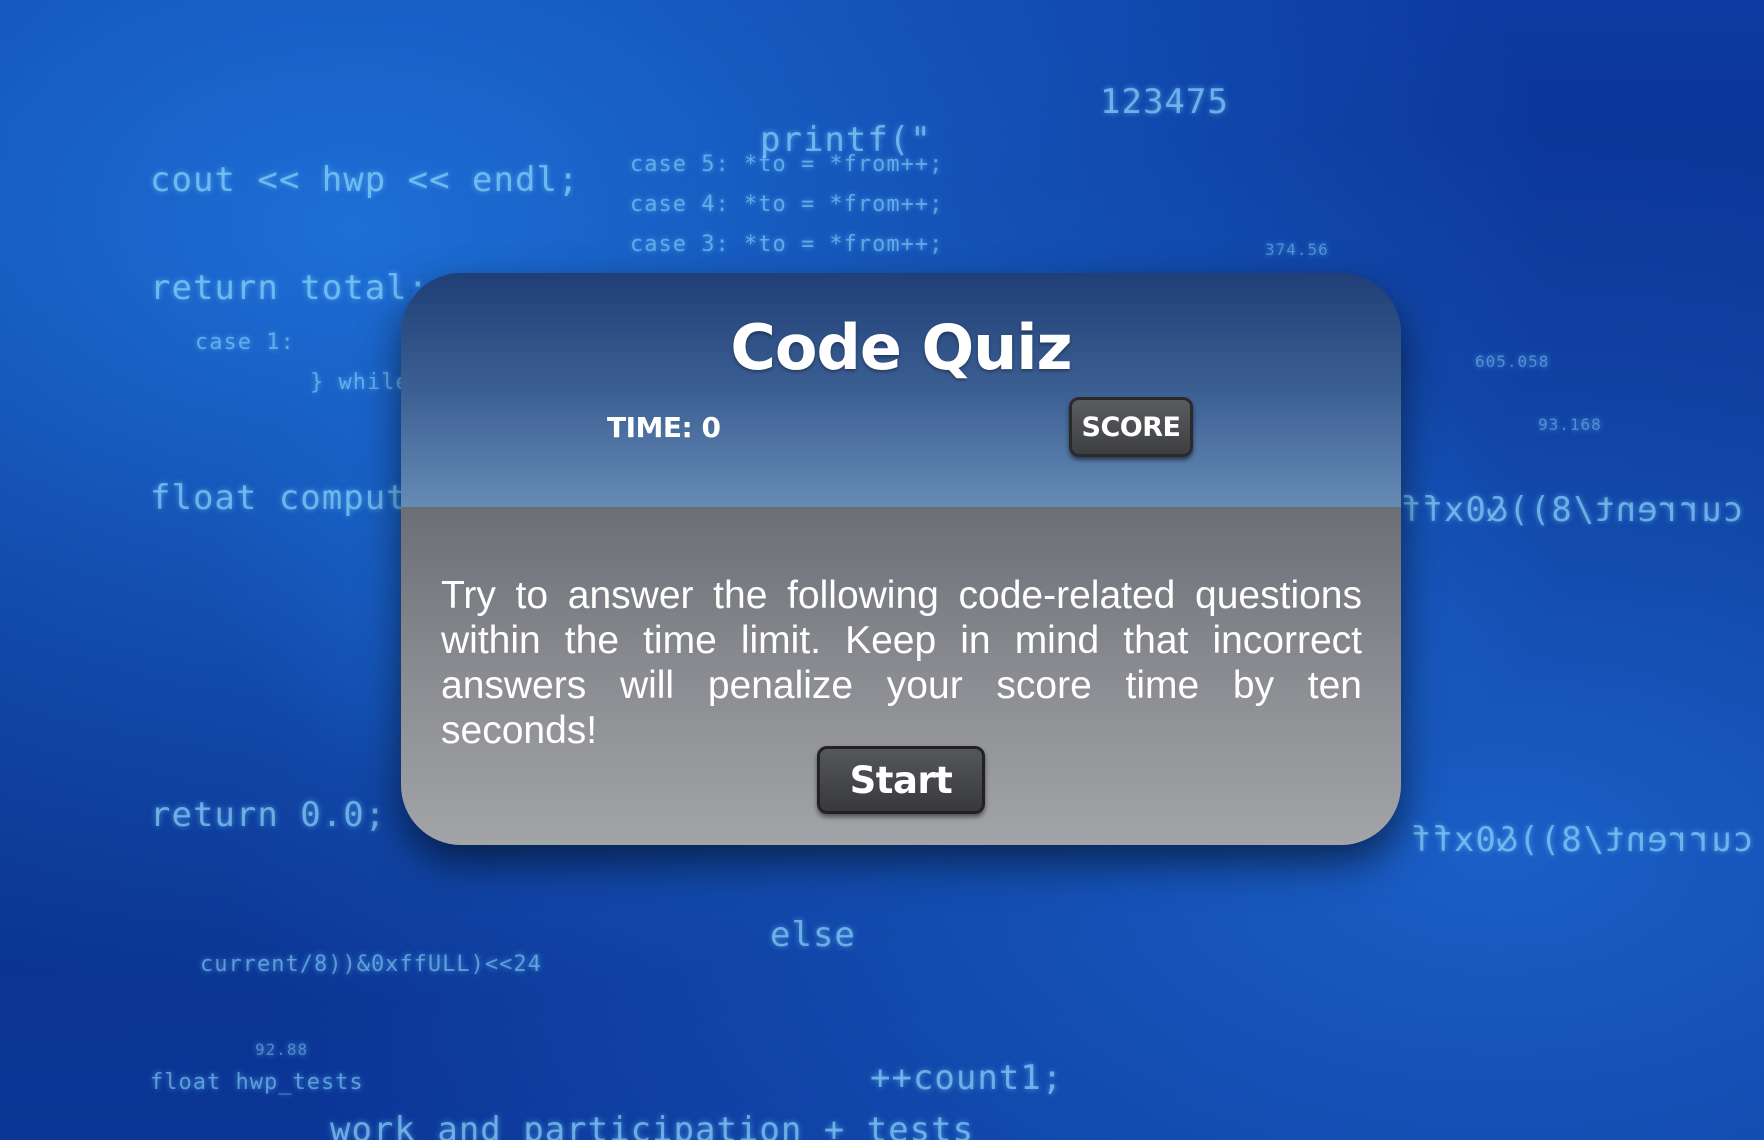 Image resolution: width=1764 pixels, height=1140 pixels. What do you see at coordinates (1512, 361) in the screenshot?
I see `bg-code-line: 605.058` at bounding box center [1512, 361].